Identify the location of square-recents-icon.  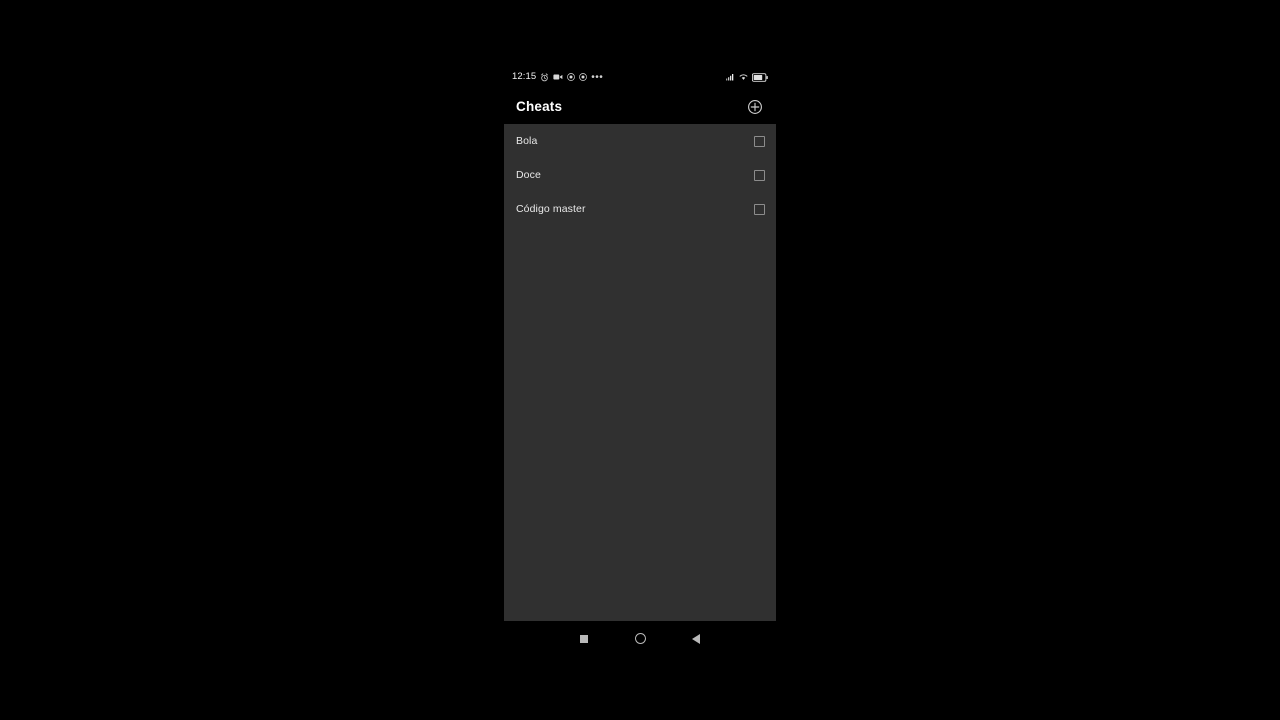
(584, 638).